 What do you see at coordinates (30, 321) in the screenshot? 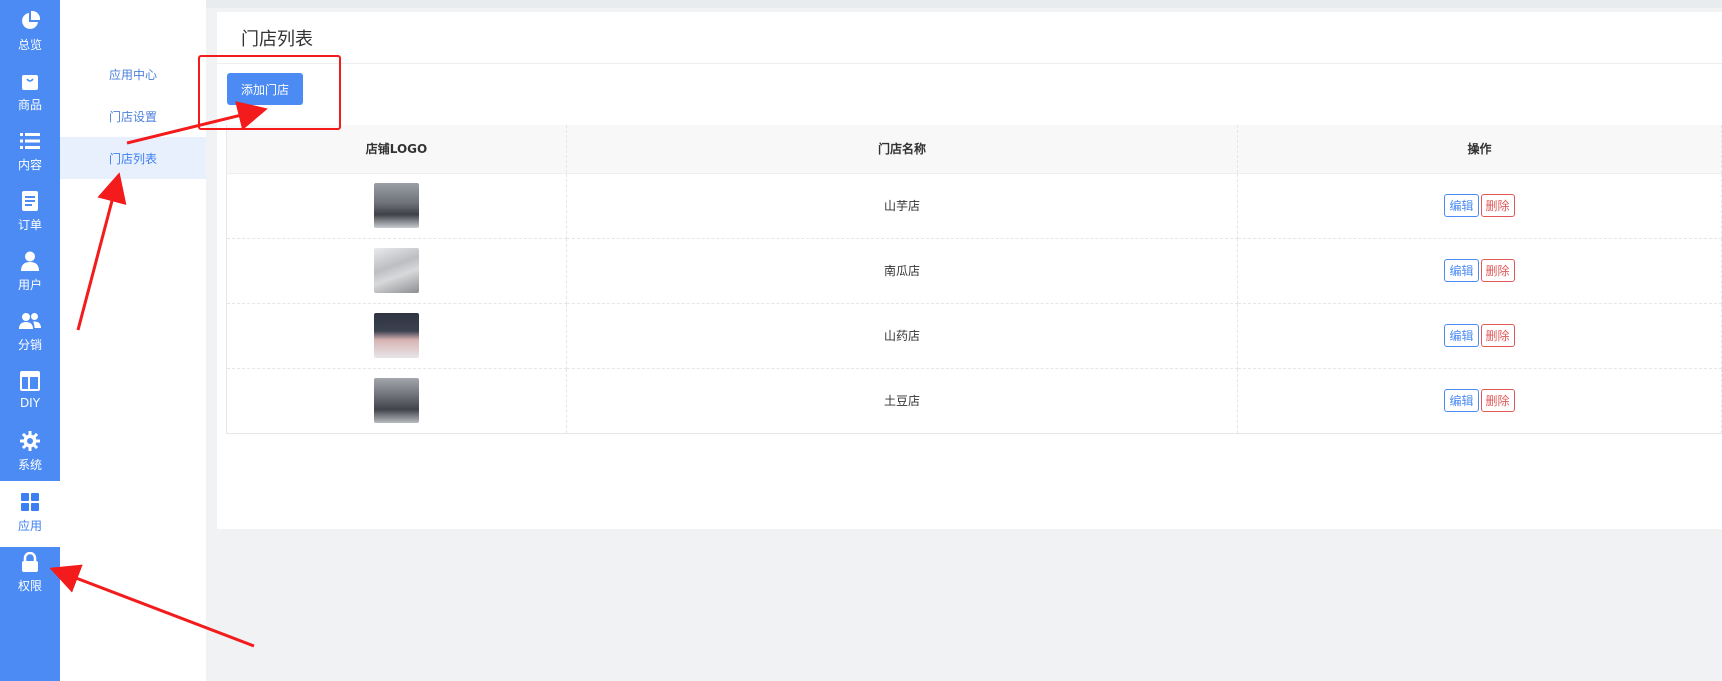
I see `users-icon` at bounding box center [30, 321].